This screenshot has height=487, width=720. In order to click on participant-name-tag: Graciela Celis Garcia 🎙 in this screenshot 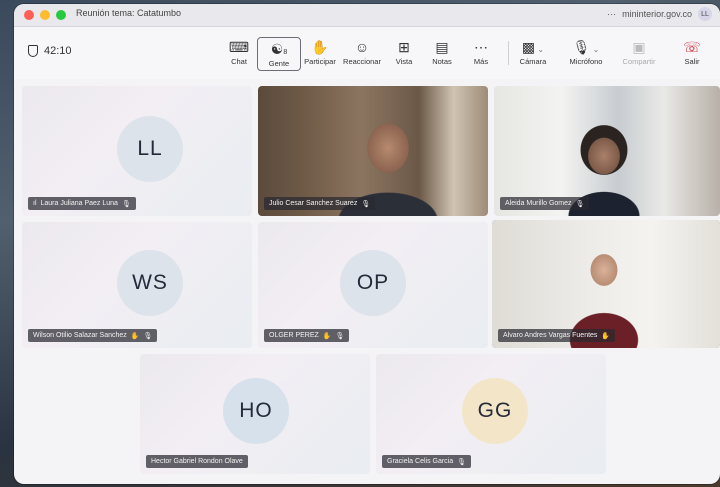, I will do `click(427, 461)`.